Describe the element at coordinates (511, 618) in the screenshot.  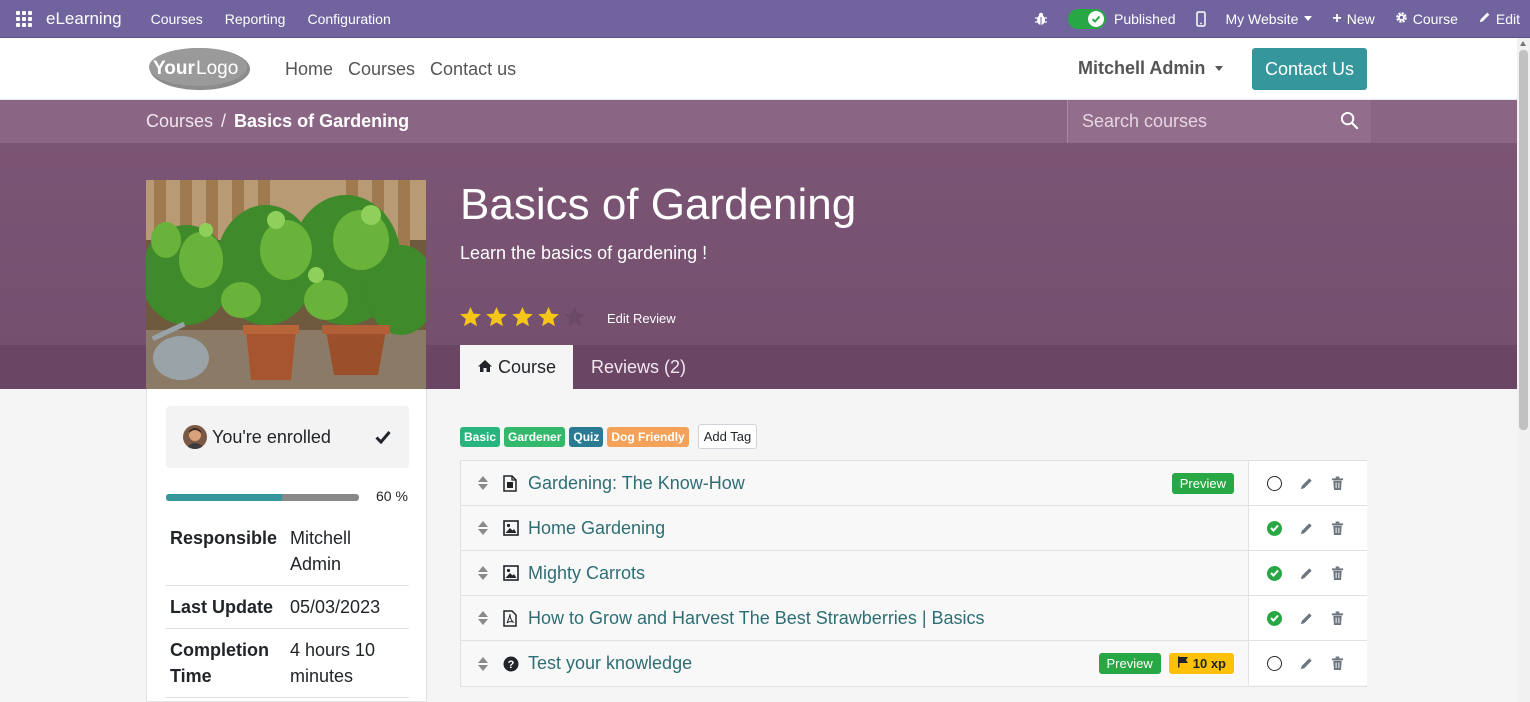
I see `pdf-icon` at that location.